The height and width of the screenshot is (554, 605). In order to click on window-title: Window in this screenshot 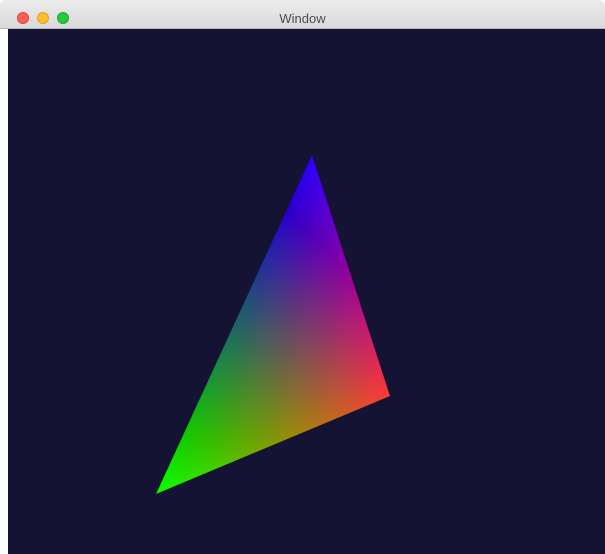, I will do `click(302, 18)`.